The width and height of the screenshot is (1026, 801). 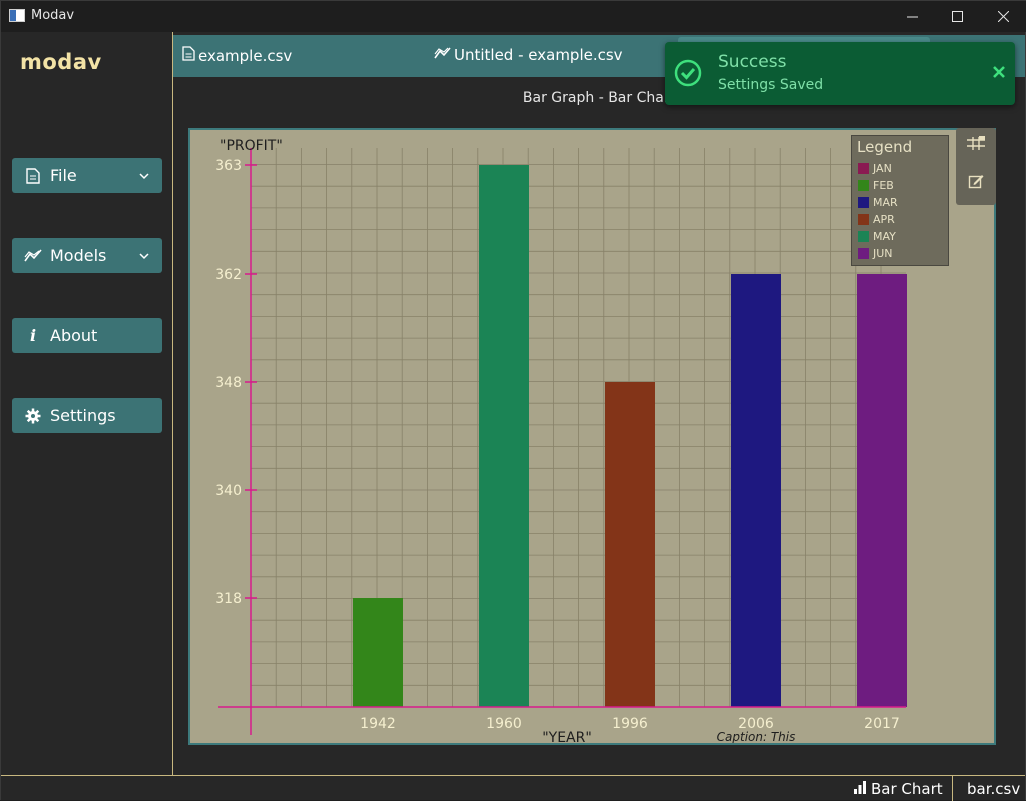 I want to click on legend-label: FEB, so click(x=883, y=185).